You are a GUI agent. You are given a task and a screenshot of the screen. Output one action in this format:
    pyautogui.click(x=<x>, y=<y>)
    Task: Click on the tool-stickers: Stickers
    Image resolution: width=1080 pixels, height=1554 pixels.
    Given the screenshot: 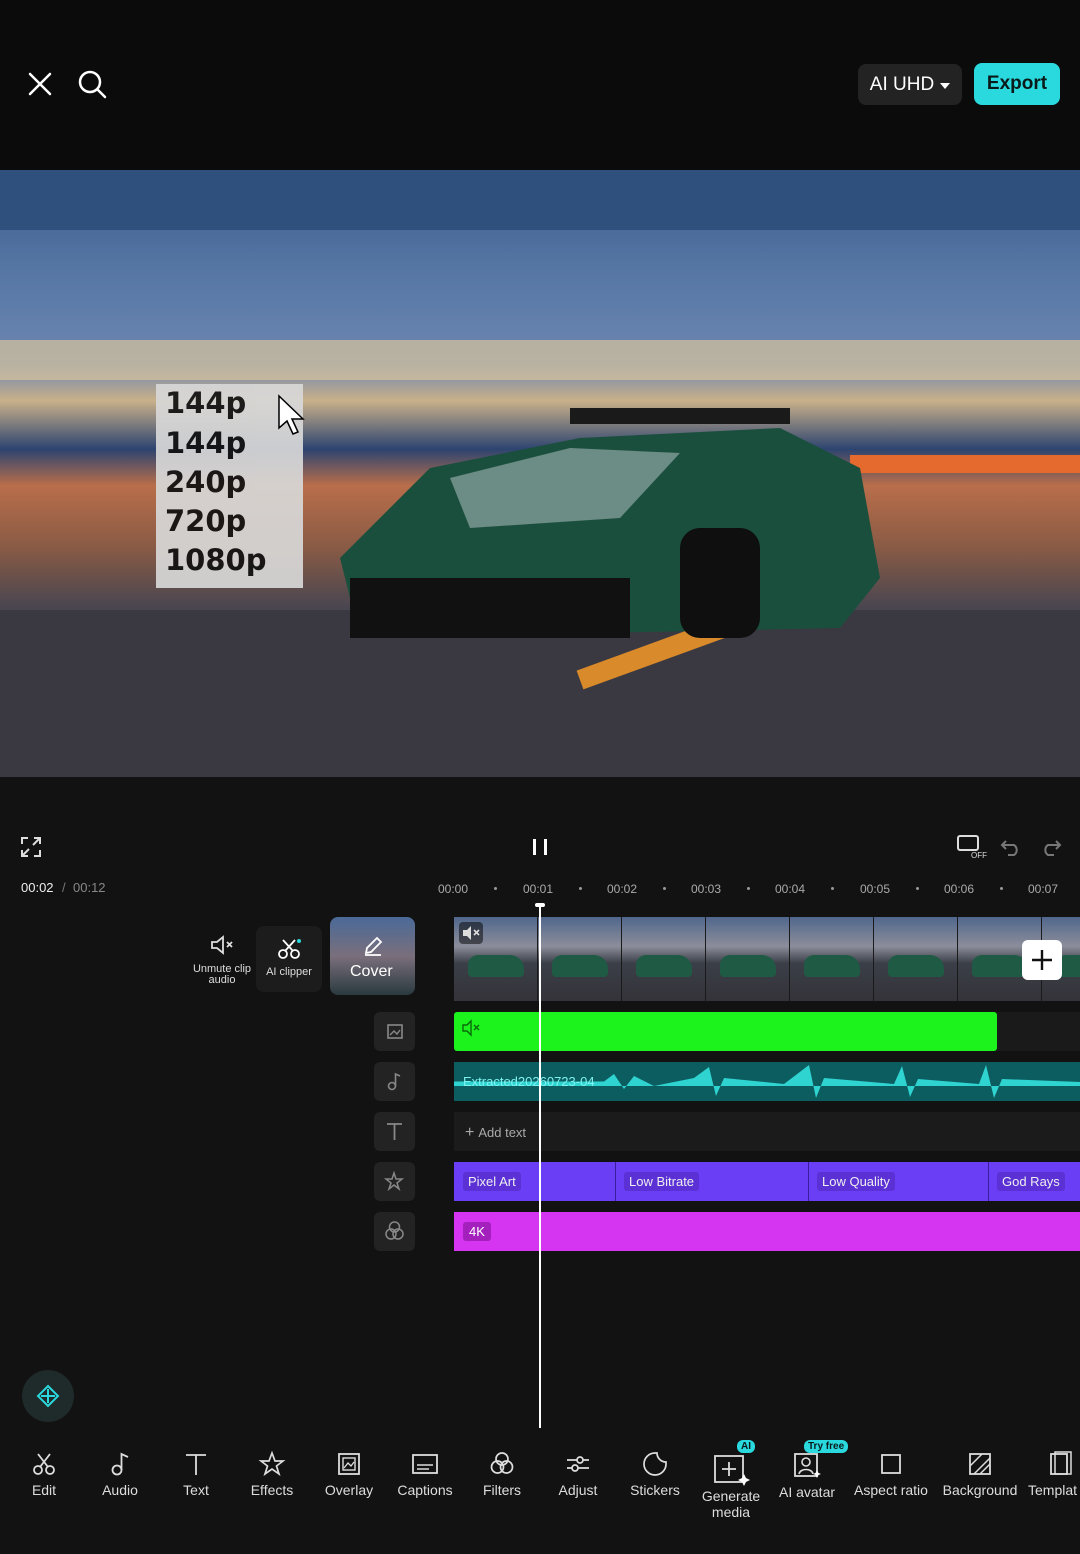 What is the action you would take?
    pyautogui.click(x=655, y=1474)
    